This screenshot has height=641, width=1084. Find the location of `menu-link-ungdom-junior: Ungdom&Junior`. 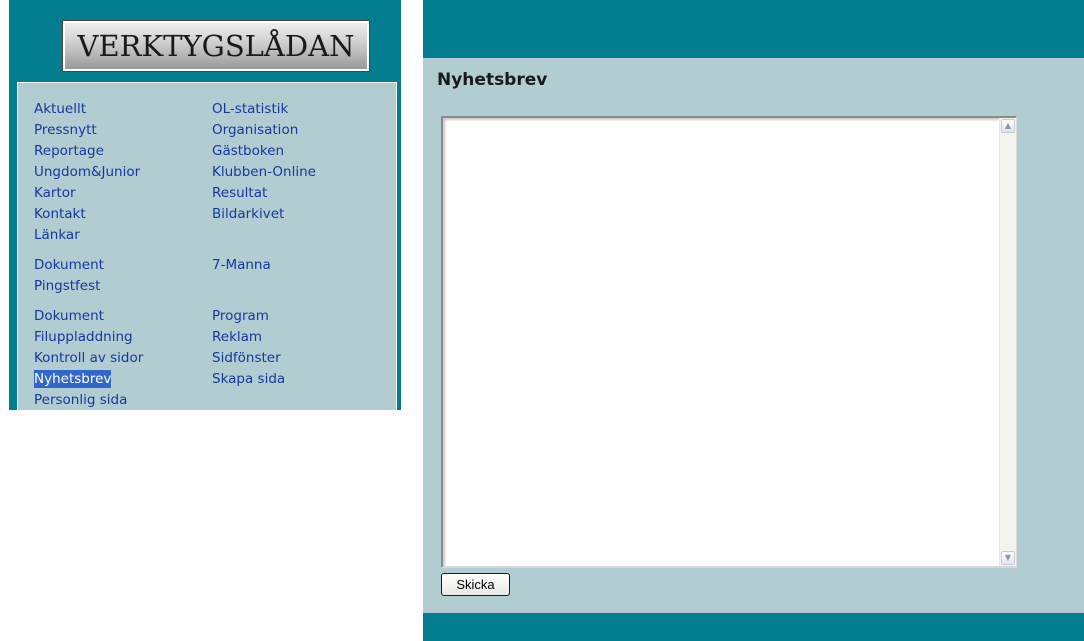

menu-link-ungdom-junior: Ungdom&Junior is located at coordinates (87, 172).